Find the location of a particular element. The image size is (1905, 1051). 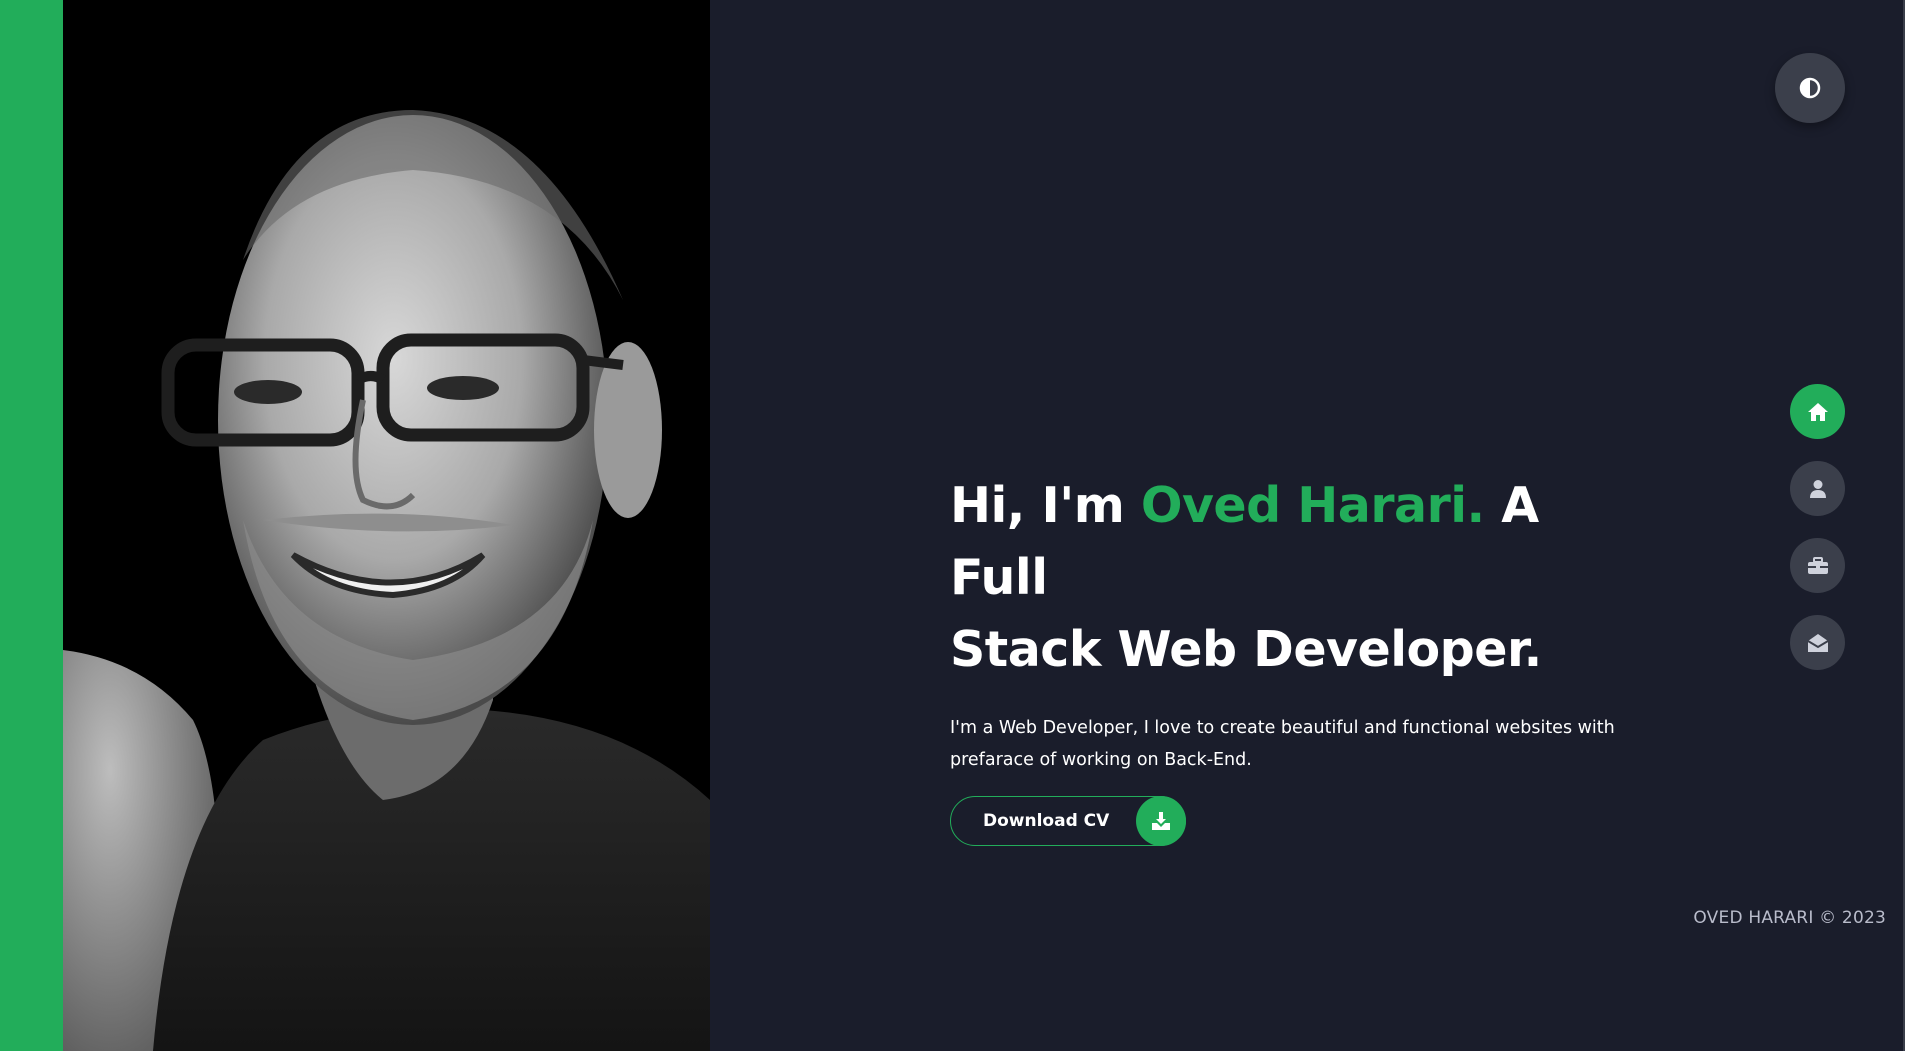

nav-item-about is located at coordinates (1817, 488).